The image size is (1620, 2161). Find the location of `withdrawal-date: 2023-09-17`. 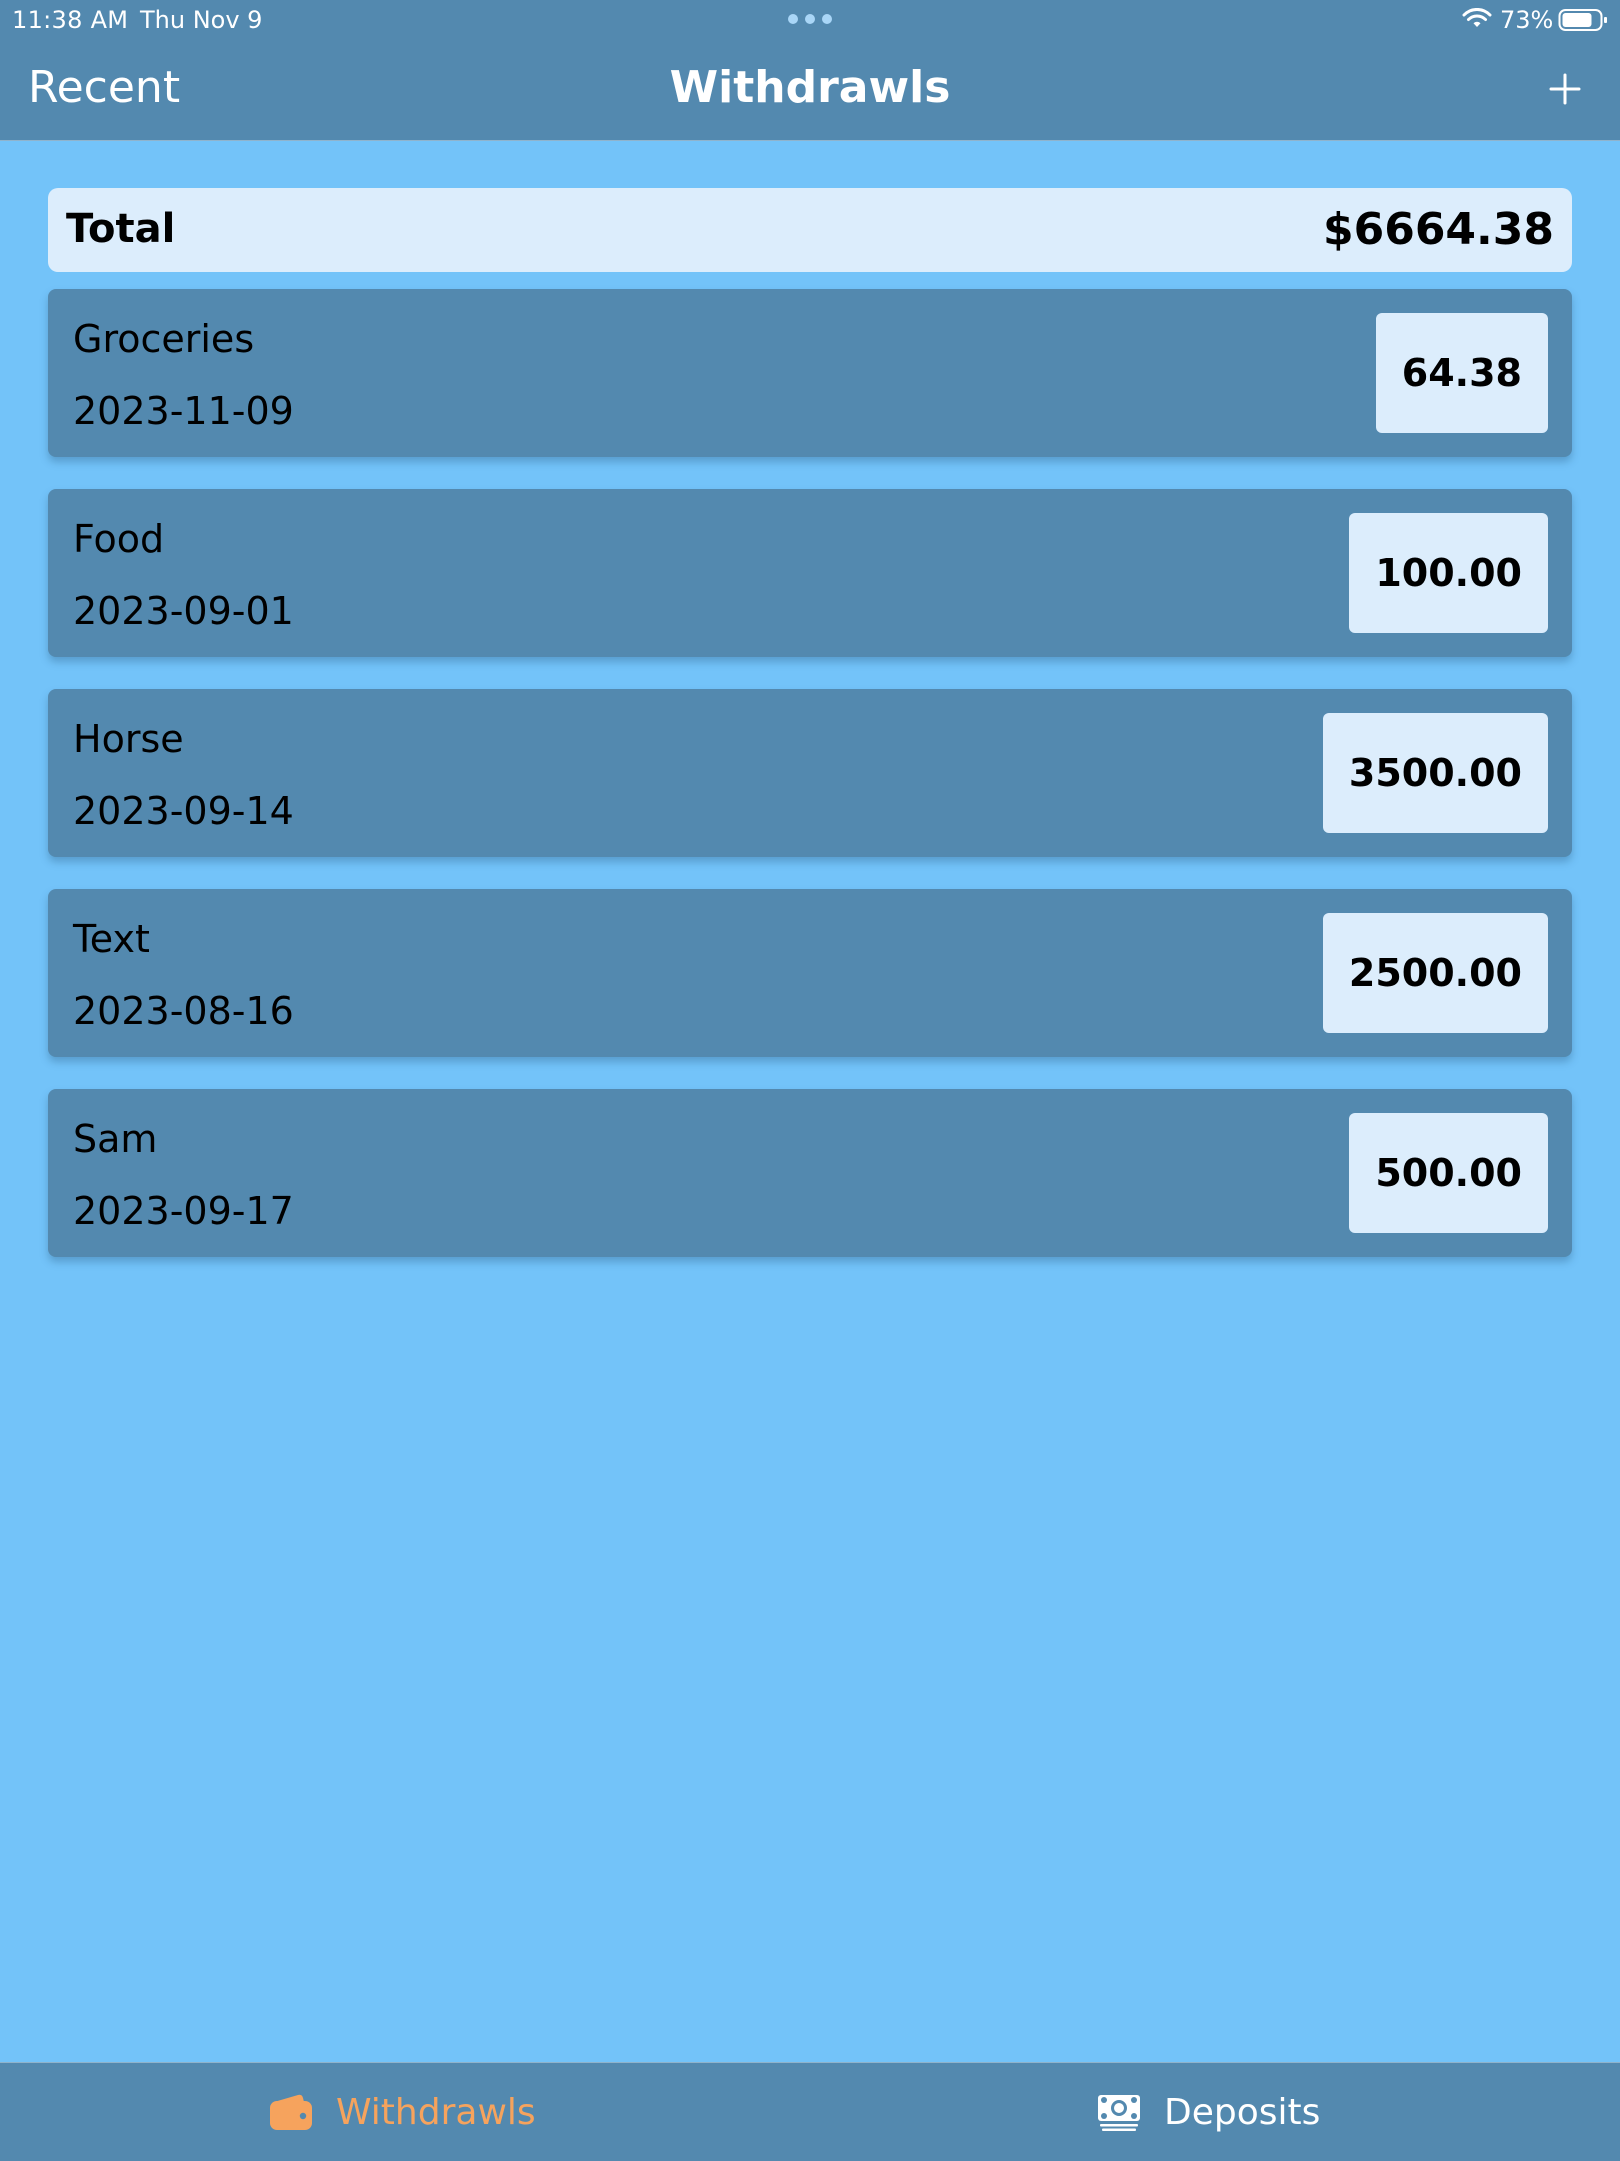

withdrawal-date: 2023-09-17 is located at coordinates (183, 1211).